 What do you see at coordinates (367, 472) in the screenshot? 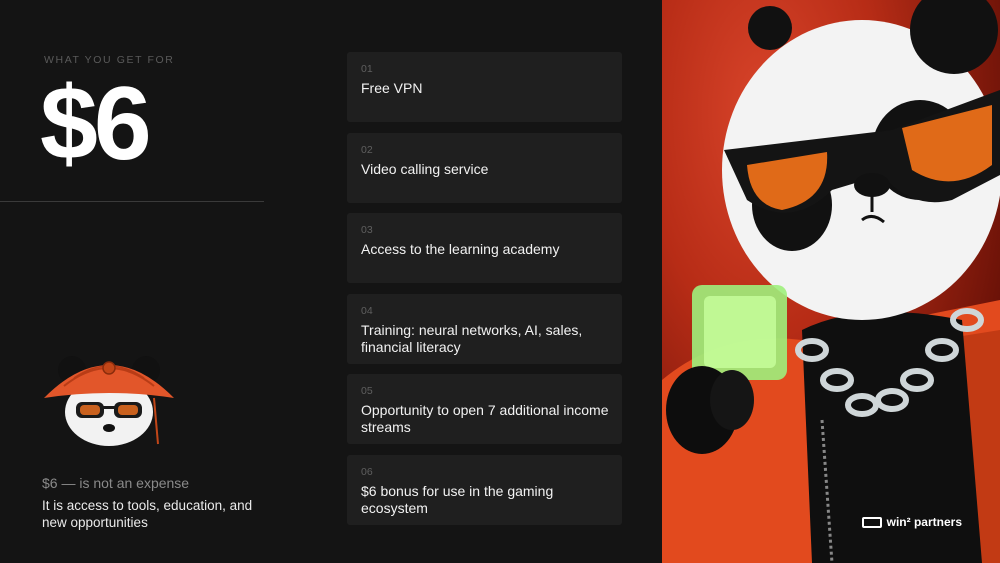
I see `benefit-number: 06` at bounding box center [367, 472].